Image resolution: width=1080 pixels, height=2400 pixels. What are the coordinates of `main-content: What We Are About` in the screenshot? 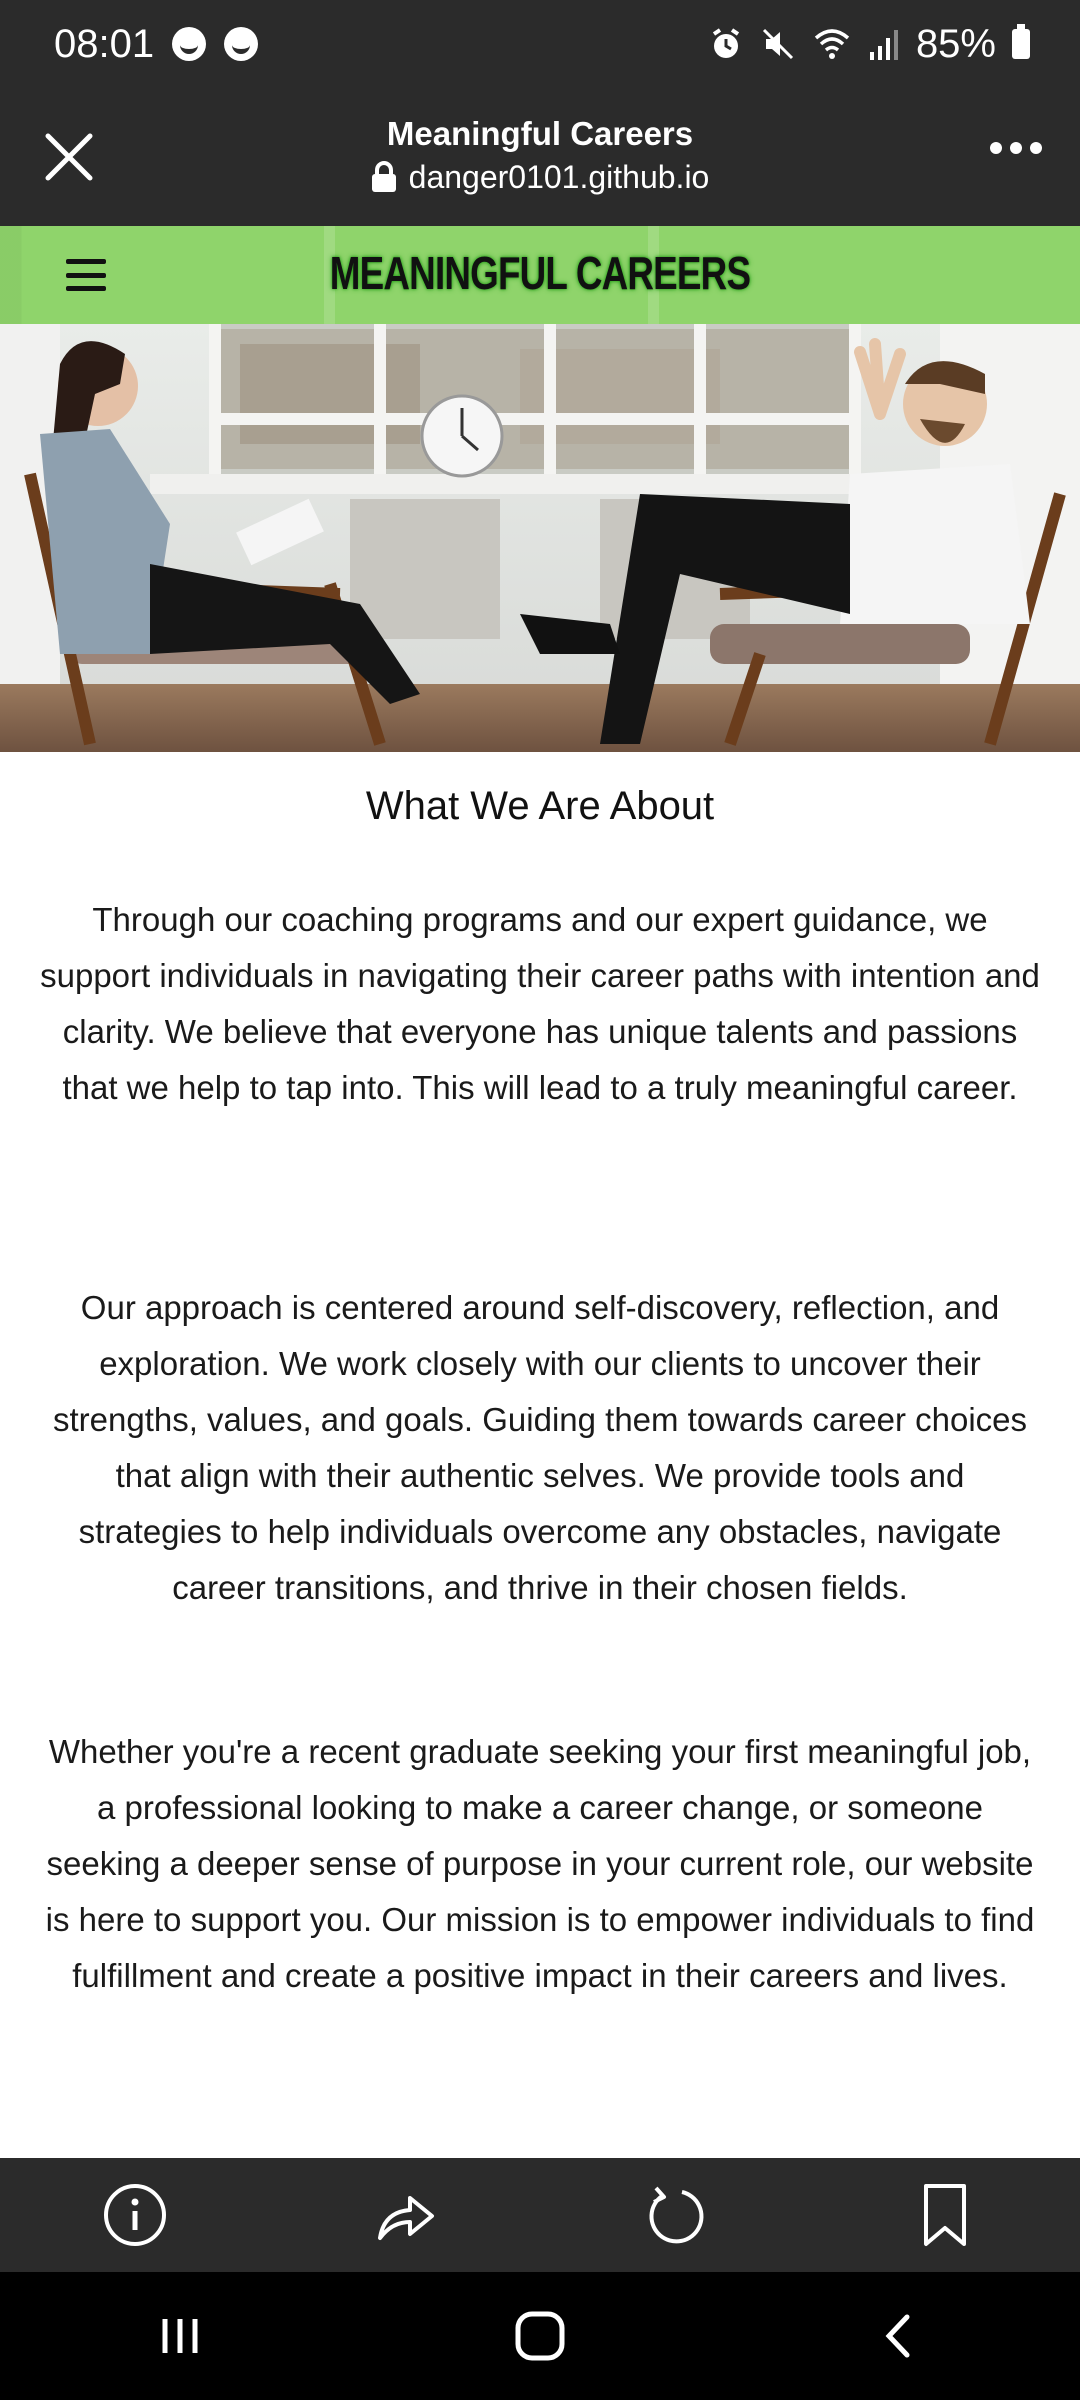 It's located at (540, 794).